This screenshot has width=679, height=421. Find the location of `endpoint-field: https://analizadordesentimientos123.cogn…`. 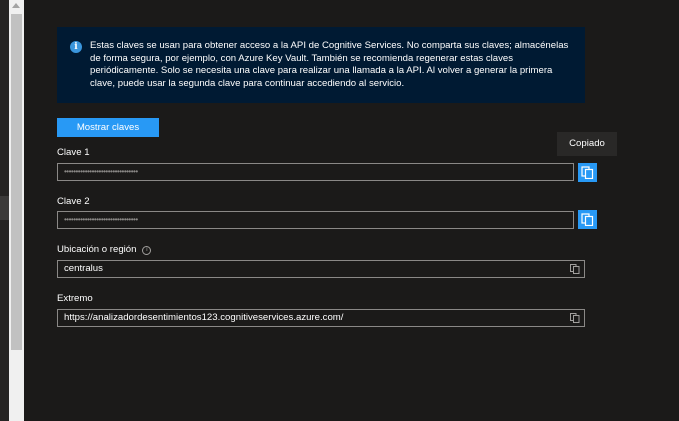

endpoint-field: https://analizadordesentimientos123.cogn… is located at coordinates (321, 318).